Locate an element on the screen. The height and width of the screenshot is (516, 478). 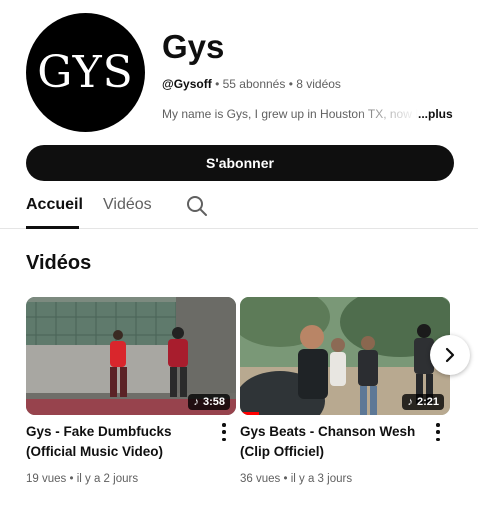
video-stats: 36 vues • il y a 3 jours is located at coordinates (296, 479).